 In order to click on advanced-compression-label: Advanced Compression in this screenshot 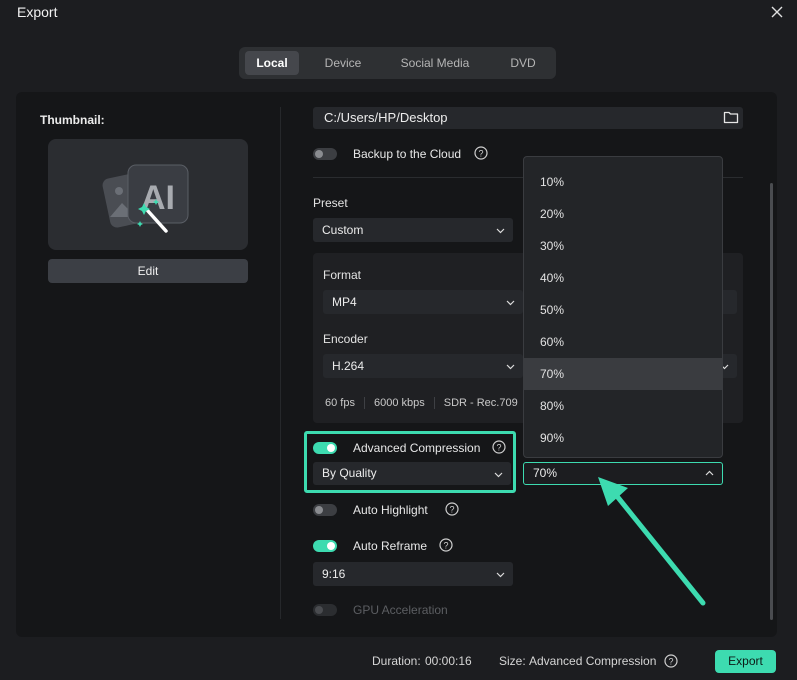, I will do `click(417, 448)`.